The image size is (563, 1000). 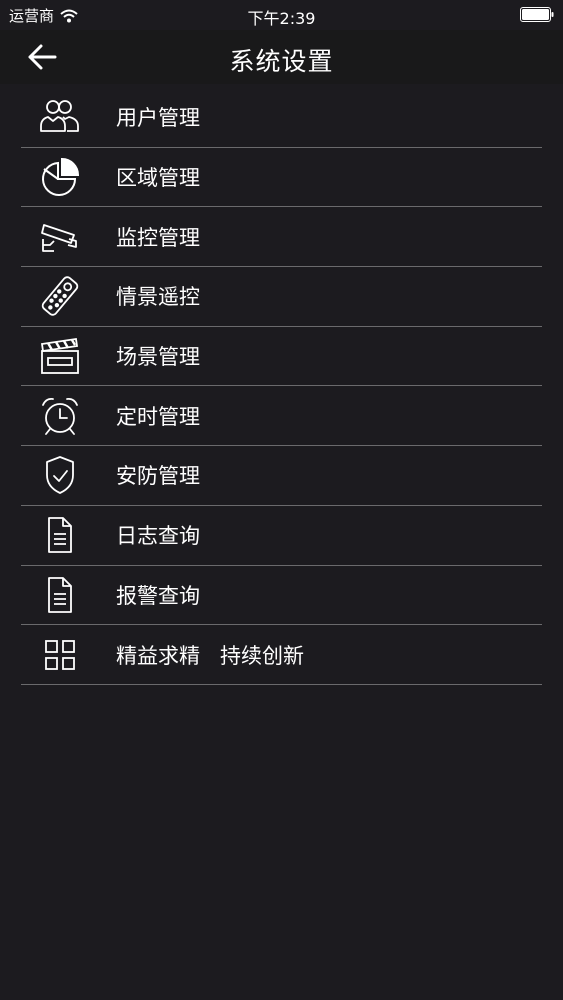 I want to click on menu-item-security-management: 安防管理, so click(x=281, y=476).